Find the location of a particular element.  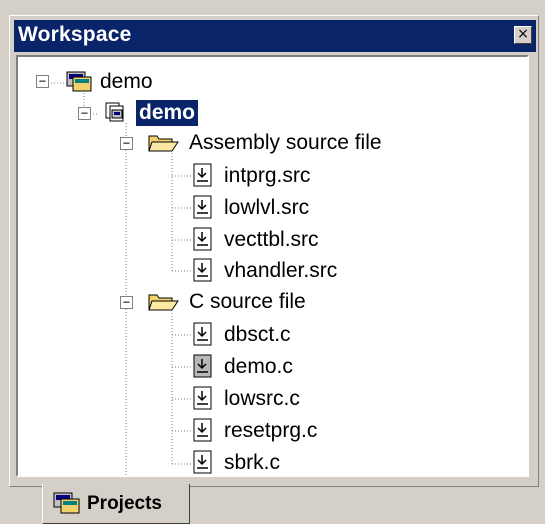

project-label: demo is located at coordinates (167, 113).